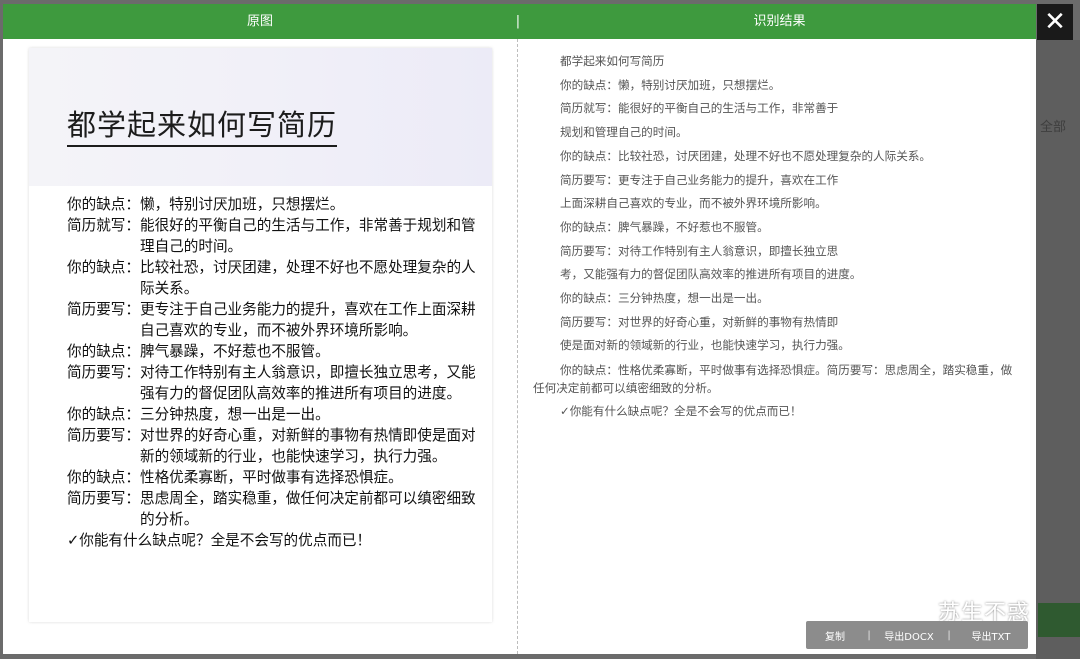  What do you see at coordinates (624, 132) in the screenshot?
I see `result-line: 规划和管理自己的时间。` at bounding box center [624, 132].